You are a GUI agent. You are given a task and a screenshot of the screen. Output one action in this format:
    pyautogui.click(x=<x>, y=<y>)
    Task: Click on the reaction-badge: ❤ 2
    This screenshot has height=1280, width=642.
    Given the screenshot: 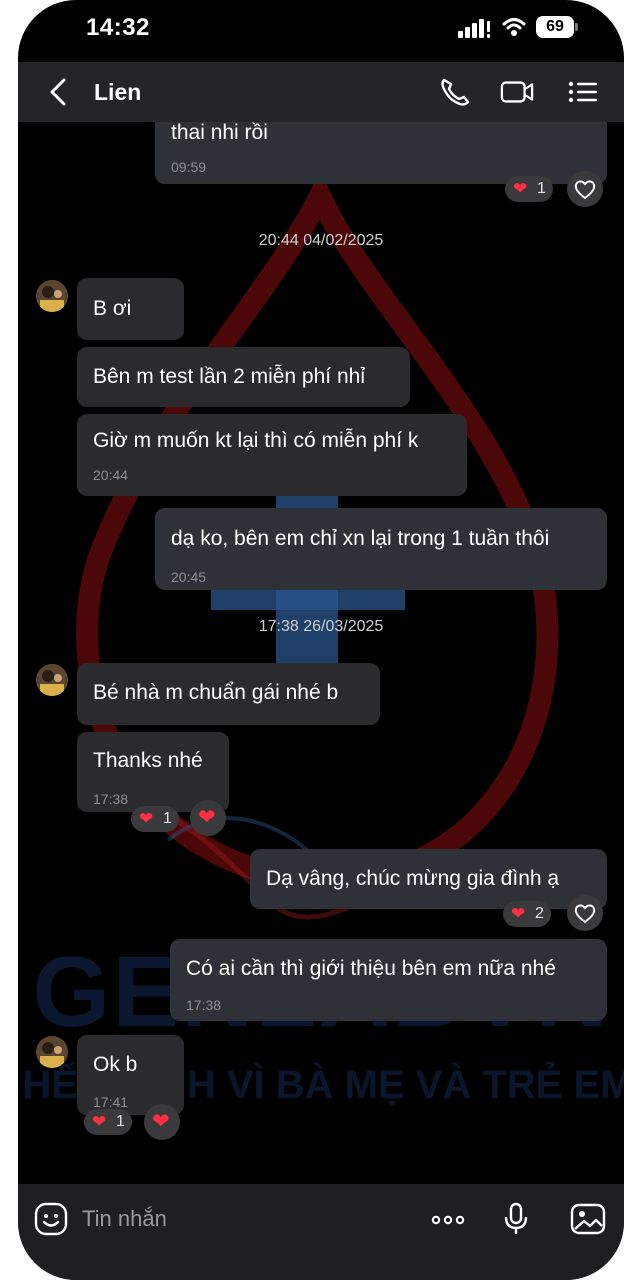 What is the action you would take?
    pyautogui.click(x=527, y=914)
    